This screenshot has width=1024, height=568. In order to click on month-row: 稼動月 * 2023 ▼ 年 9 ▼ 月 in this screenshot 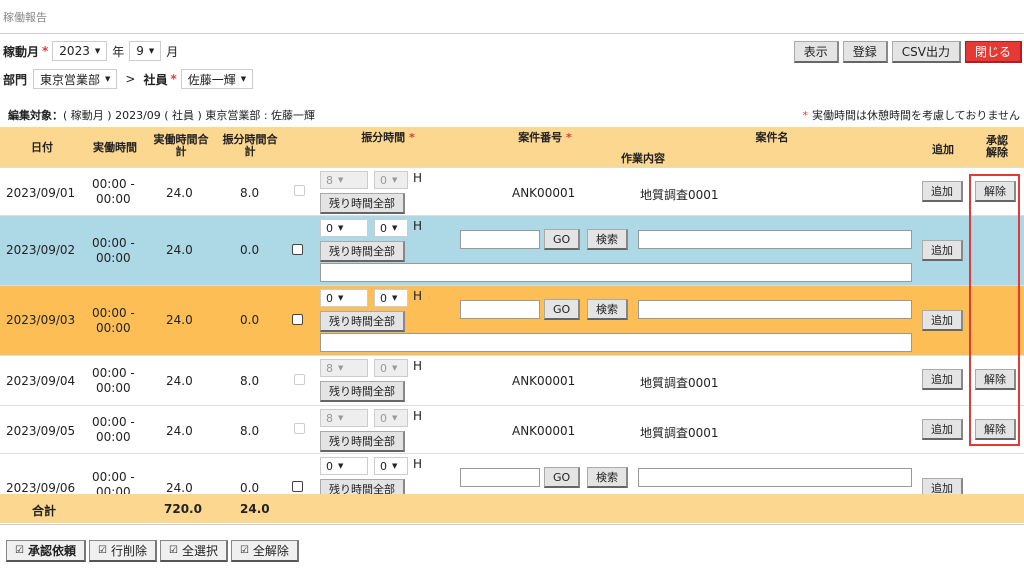, I will do `click(93, 51)`.